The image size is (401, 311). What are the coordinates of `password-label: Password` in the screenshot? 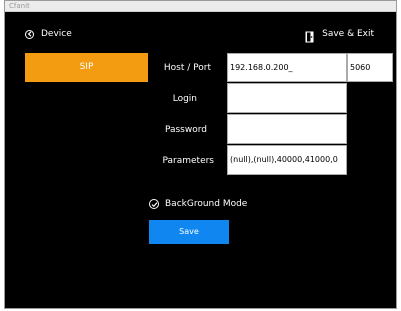 It's located at (185, 130).